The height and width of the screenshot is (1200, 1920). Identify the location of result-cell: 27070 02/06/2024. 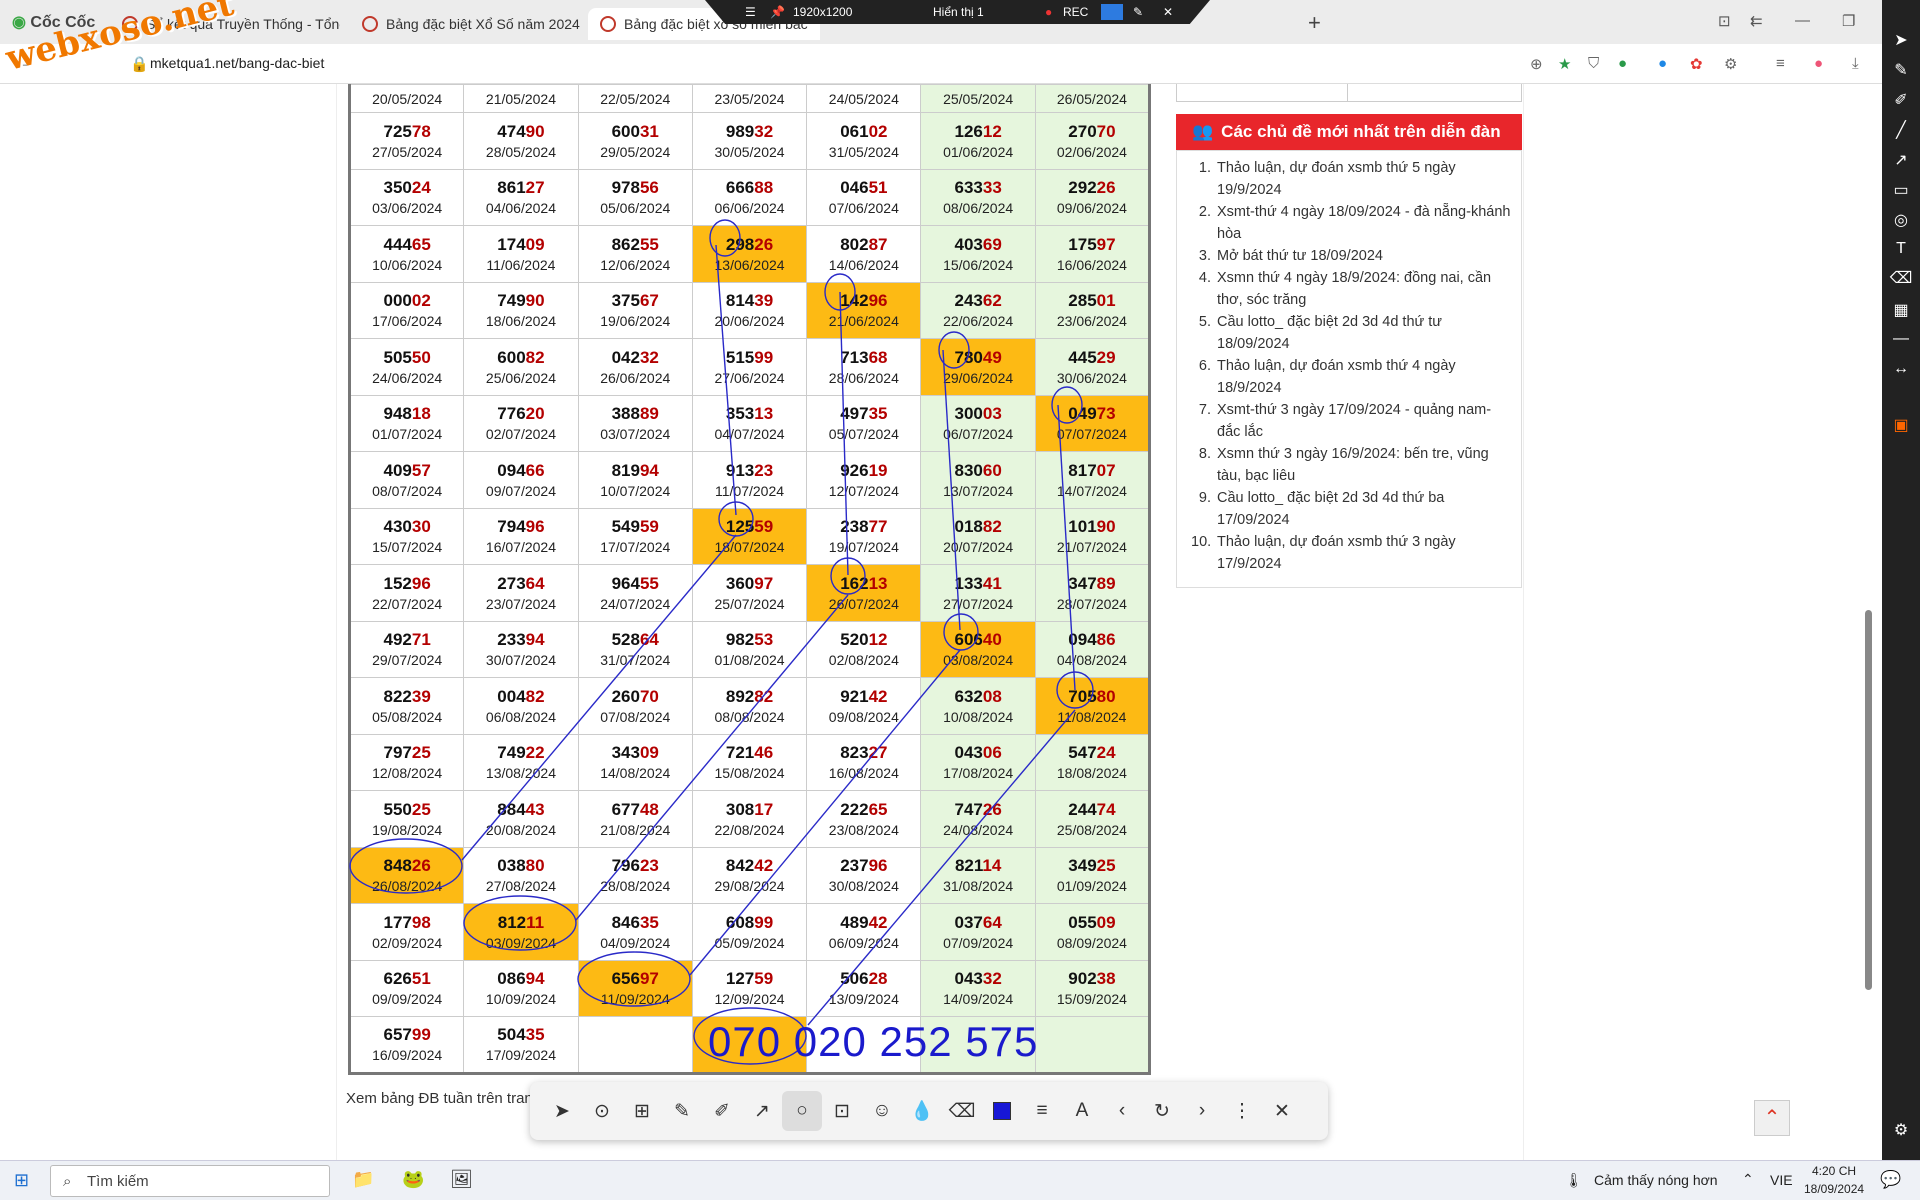
(1092, 141).